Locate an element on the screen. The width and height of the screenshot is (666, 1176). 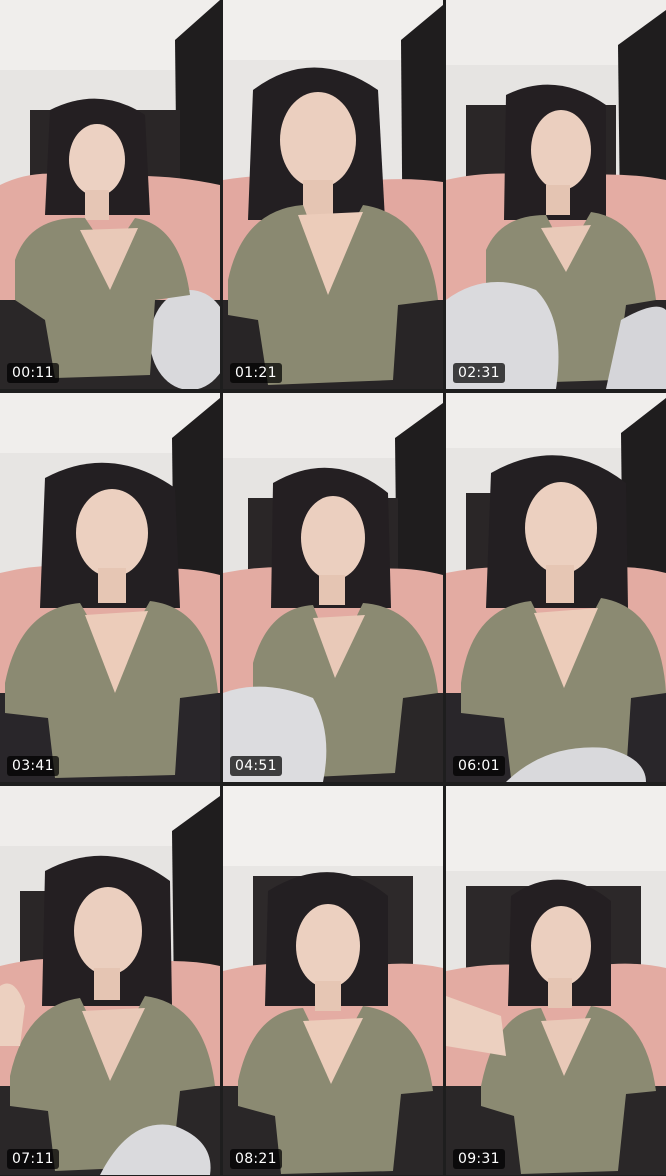
video-thumbnail: 09:31 is located at coordinates (556, 980).